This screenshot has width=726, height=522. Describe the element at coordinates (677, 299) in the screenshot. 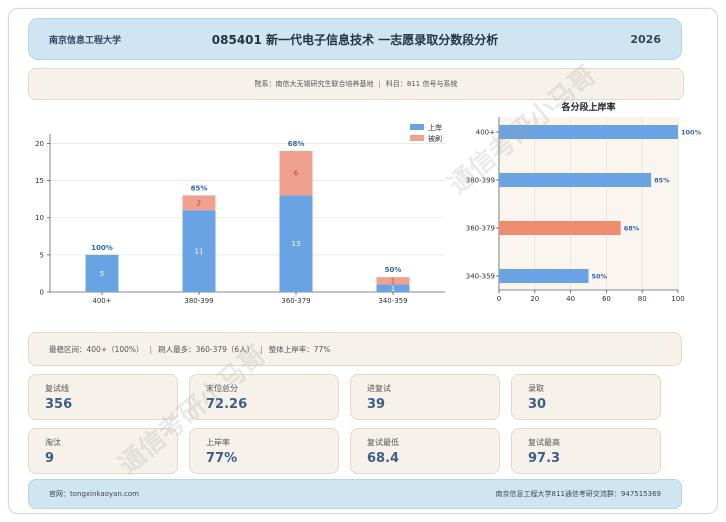

I see `x-tick-label: 100` at that location.